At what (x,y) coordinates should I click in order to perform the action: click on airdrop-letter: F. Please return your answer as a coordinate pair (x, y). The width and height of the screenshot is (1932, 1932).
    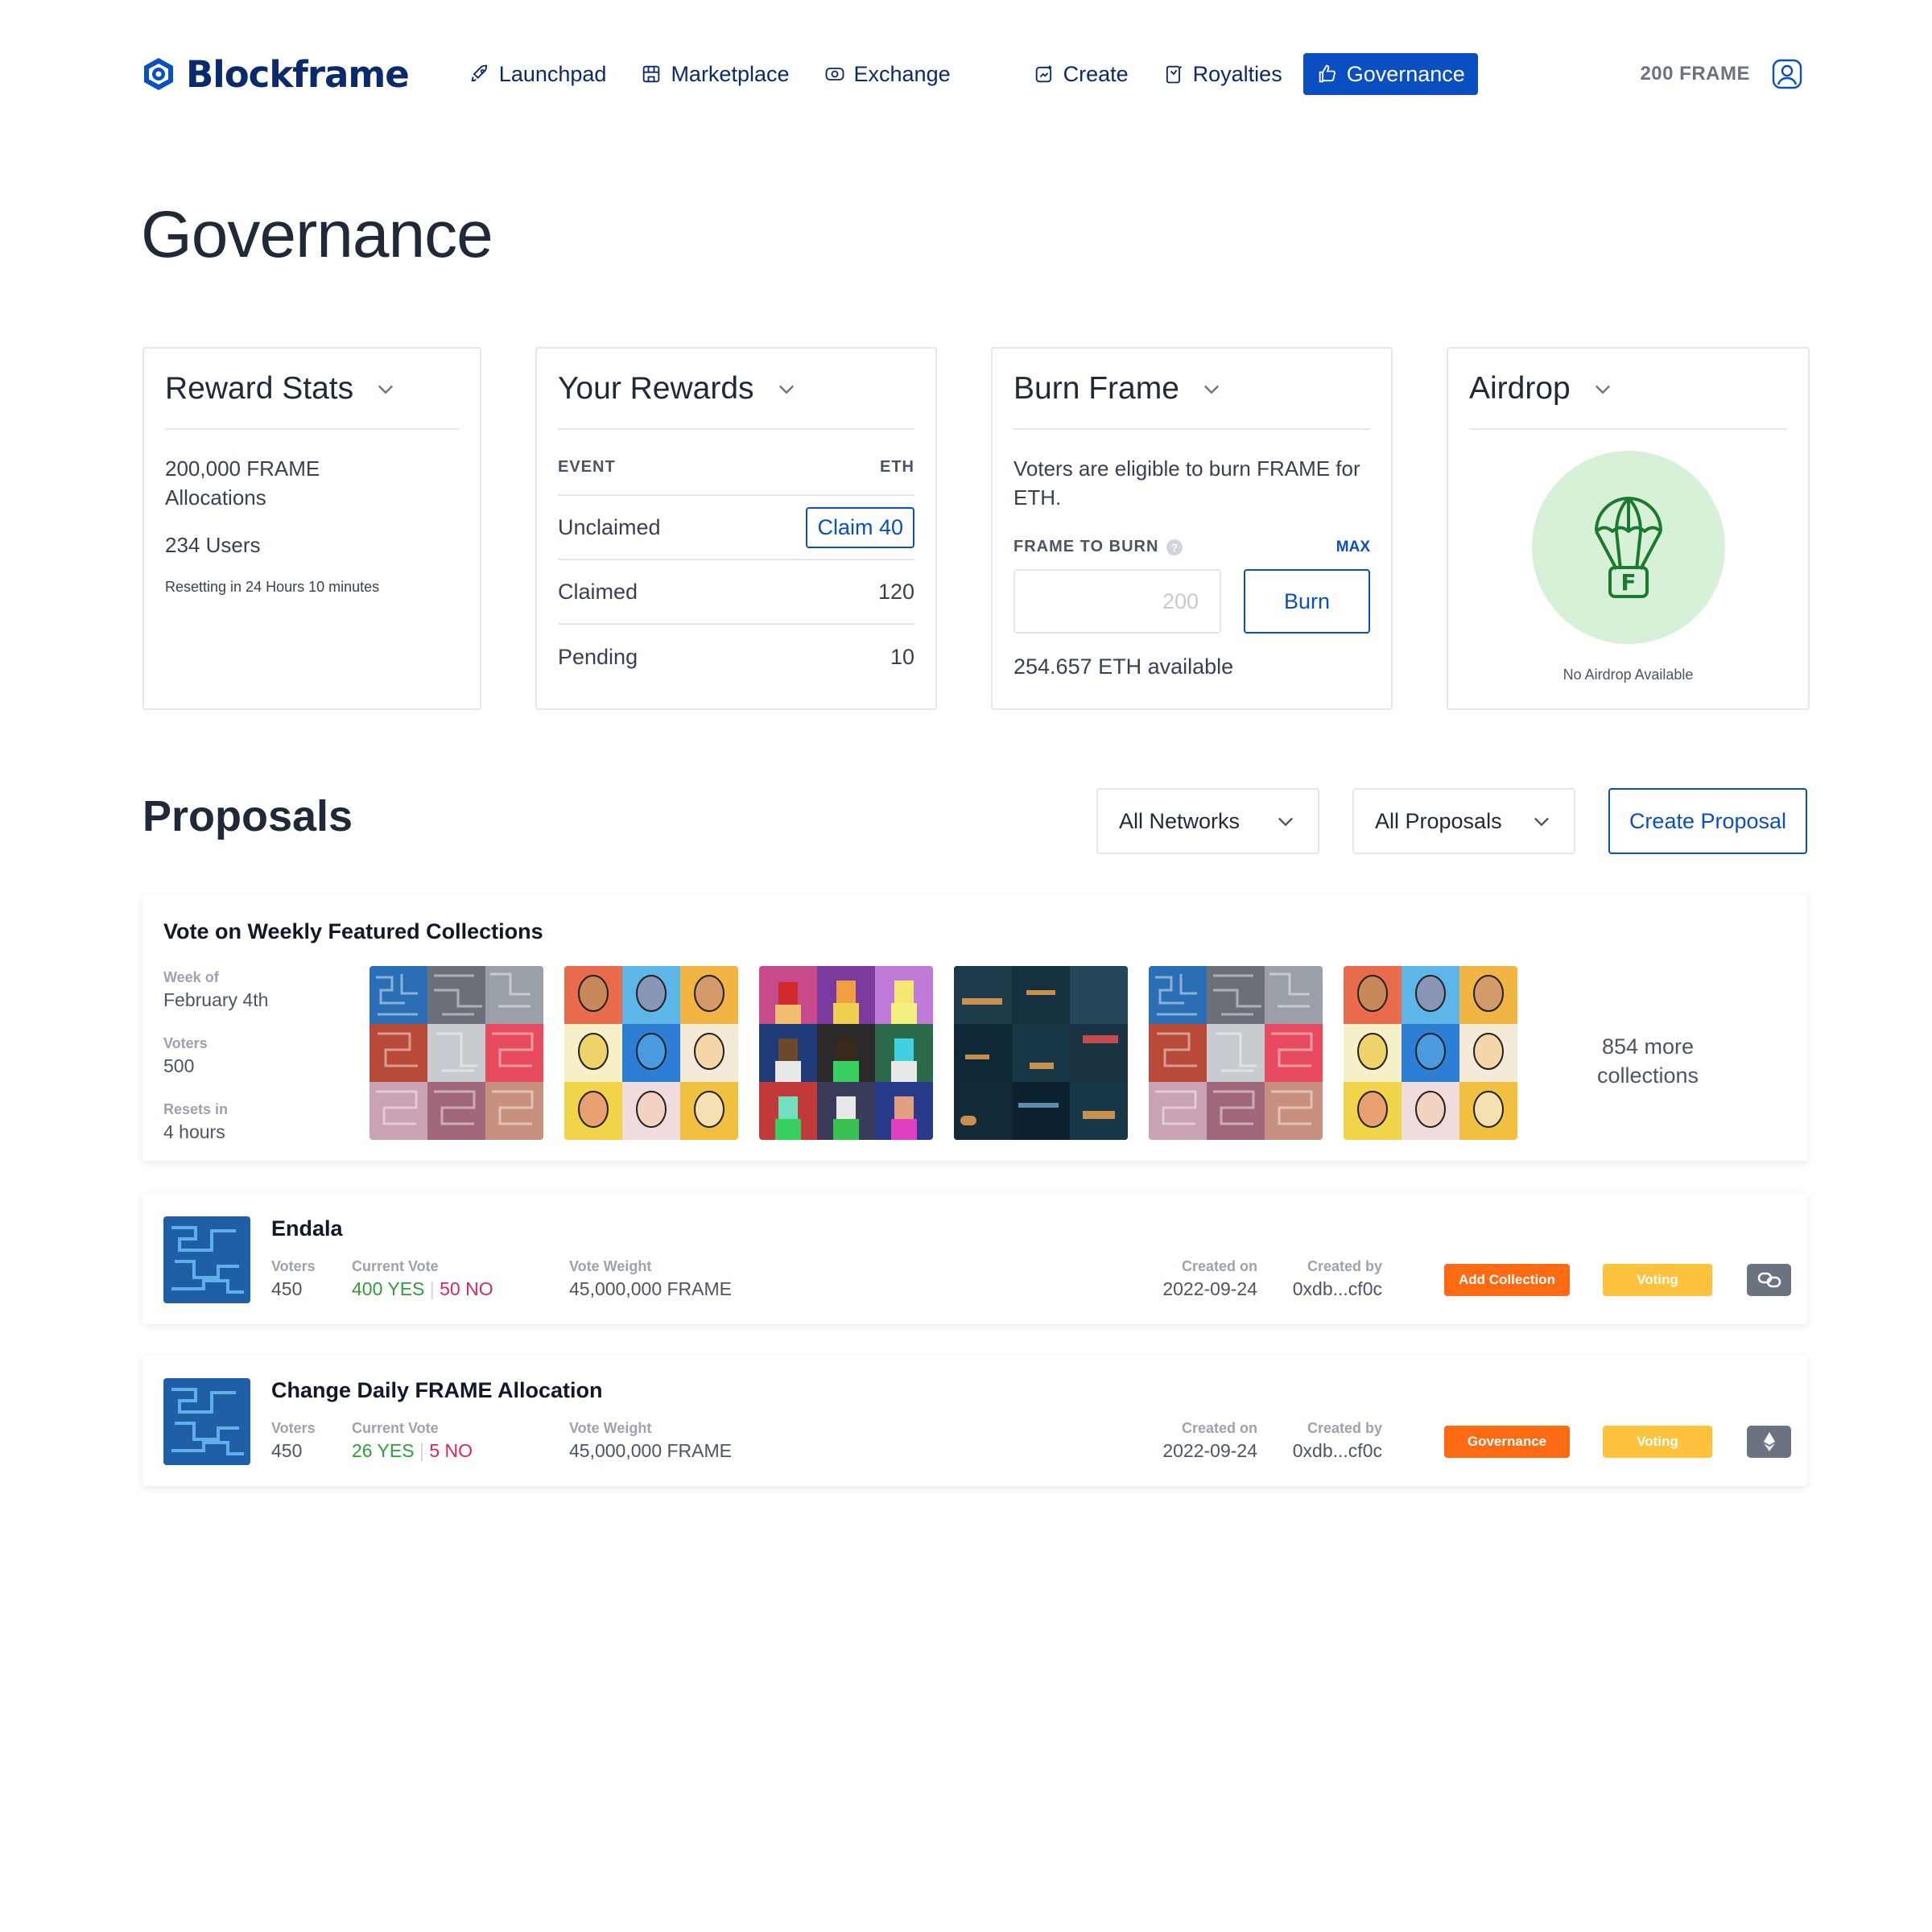
    Looking at the image, I should click on (1628, 582).